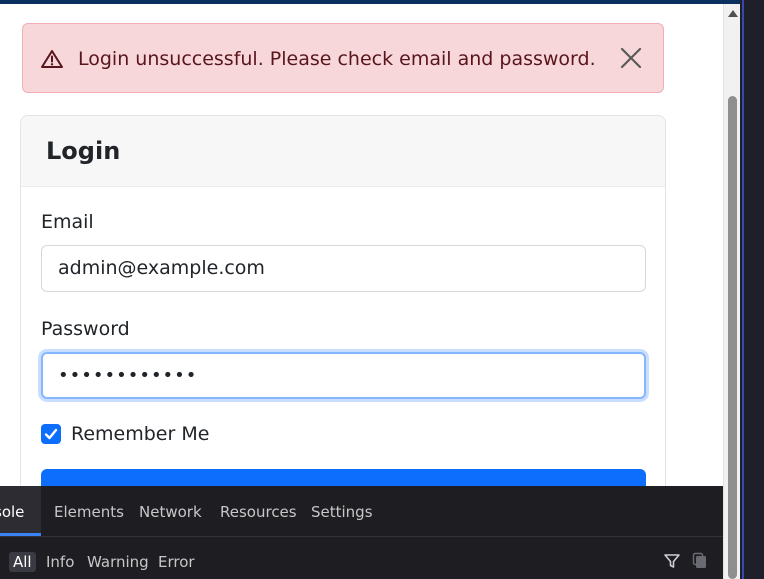 The height and width of the screenshot is (579, 764). I want to click on scroll-up-icon, so click(733, 13).